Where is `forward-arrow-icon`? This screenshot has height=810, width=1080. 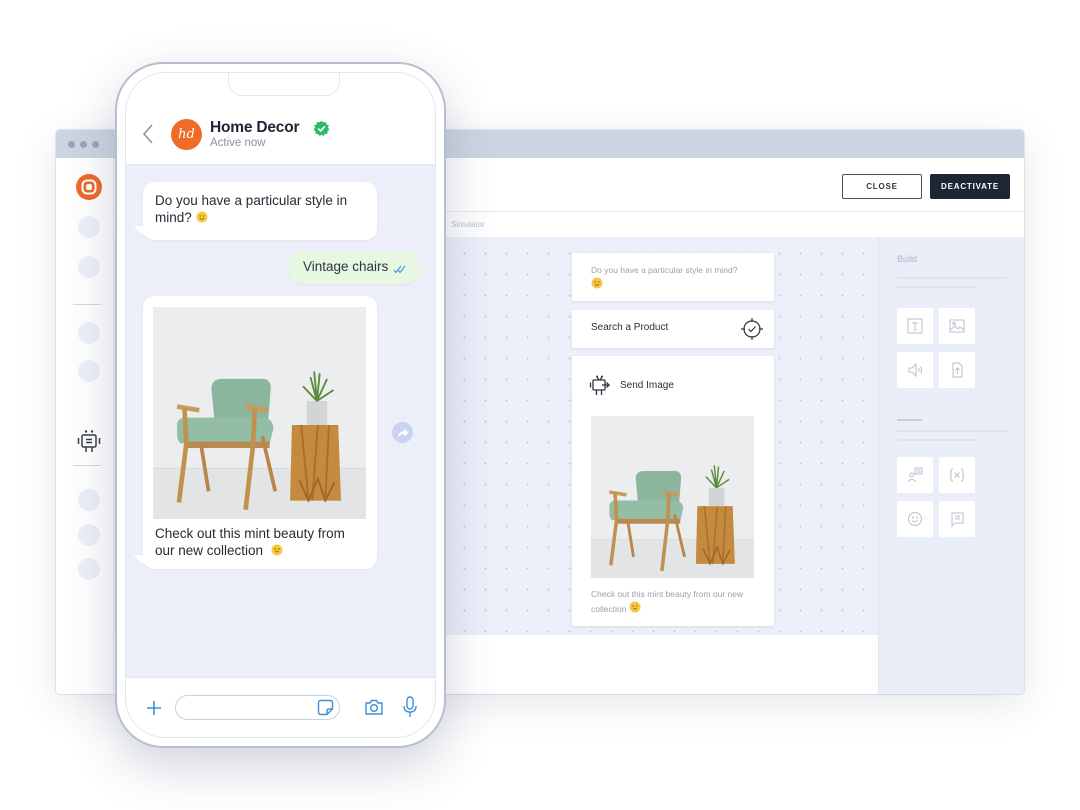 forward-arrow-icon is located at coordinates (402, 432).